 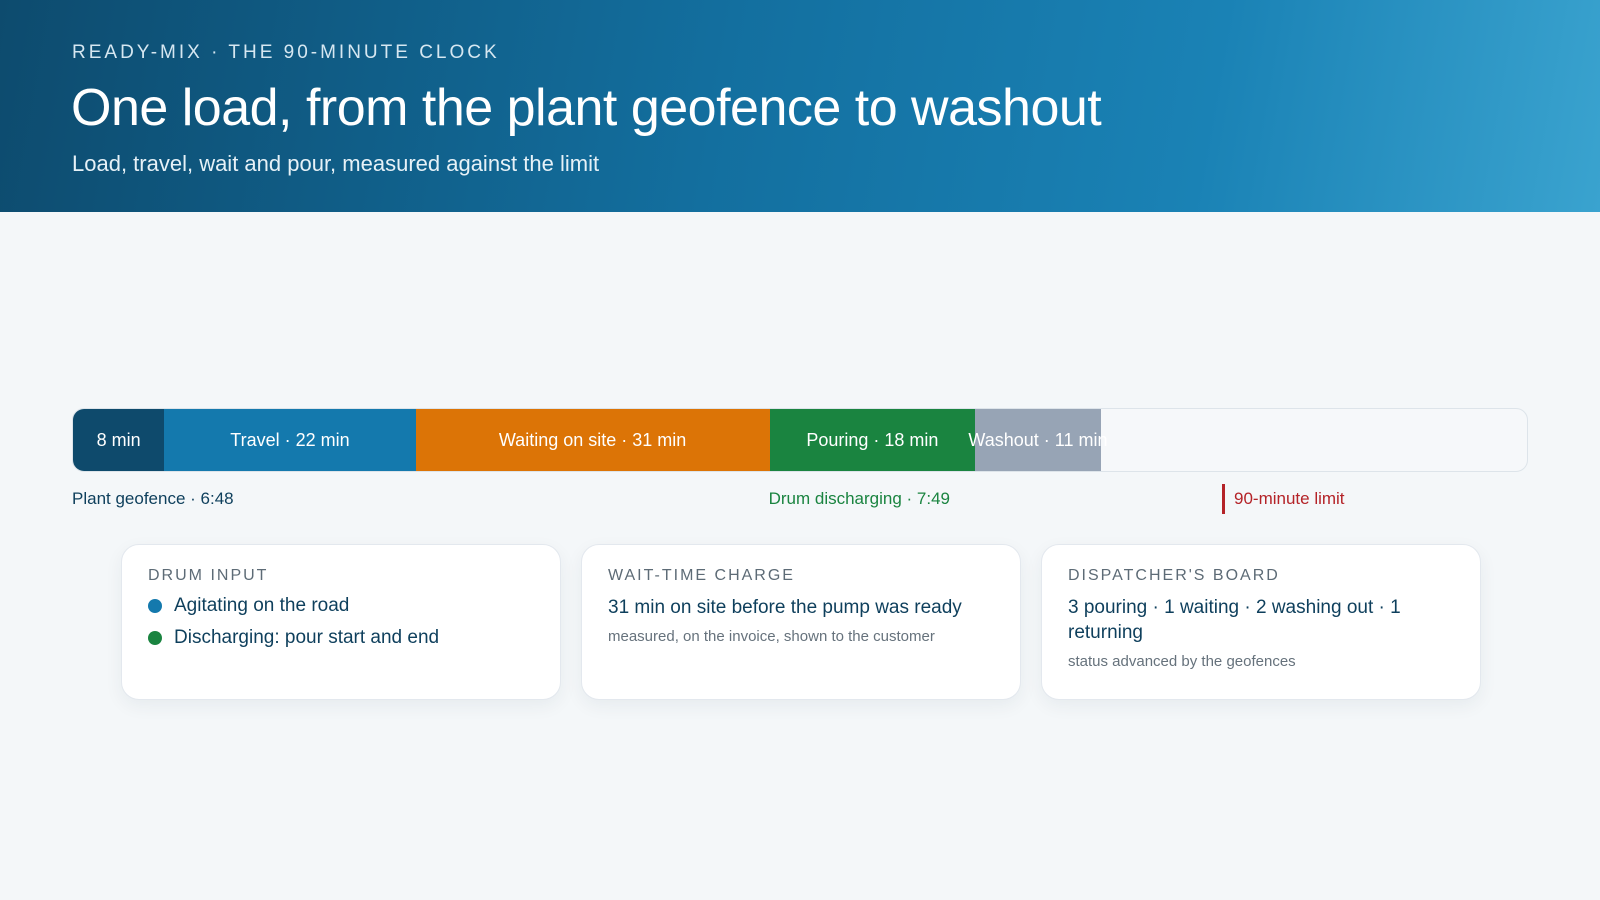 I want to click on legend-text: Agitating on the road, so click(x=262, y=605).